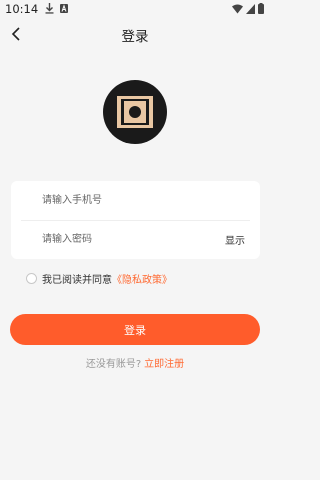 The width and height of the screenshot is (320, 480). I want to click on register-prompt: 还没有账号?, so click(113, 364).